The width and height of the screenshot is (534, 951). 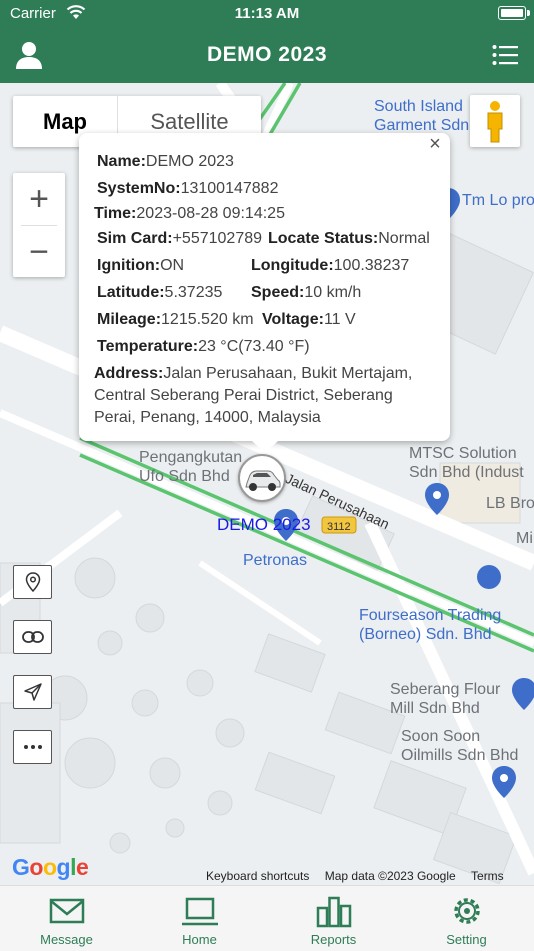 What do you see at coordinates (189, 161) in the screenshot?
I see `name-value: DEMO 2023` at bounding box center [189, 161].